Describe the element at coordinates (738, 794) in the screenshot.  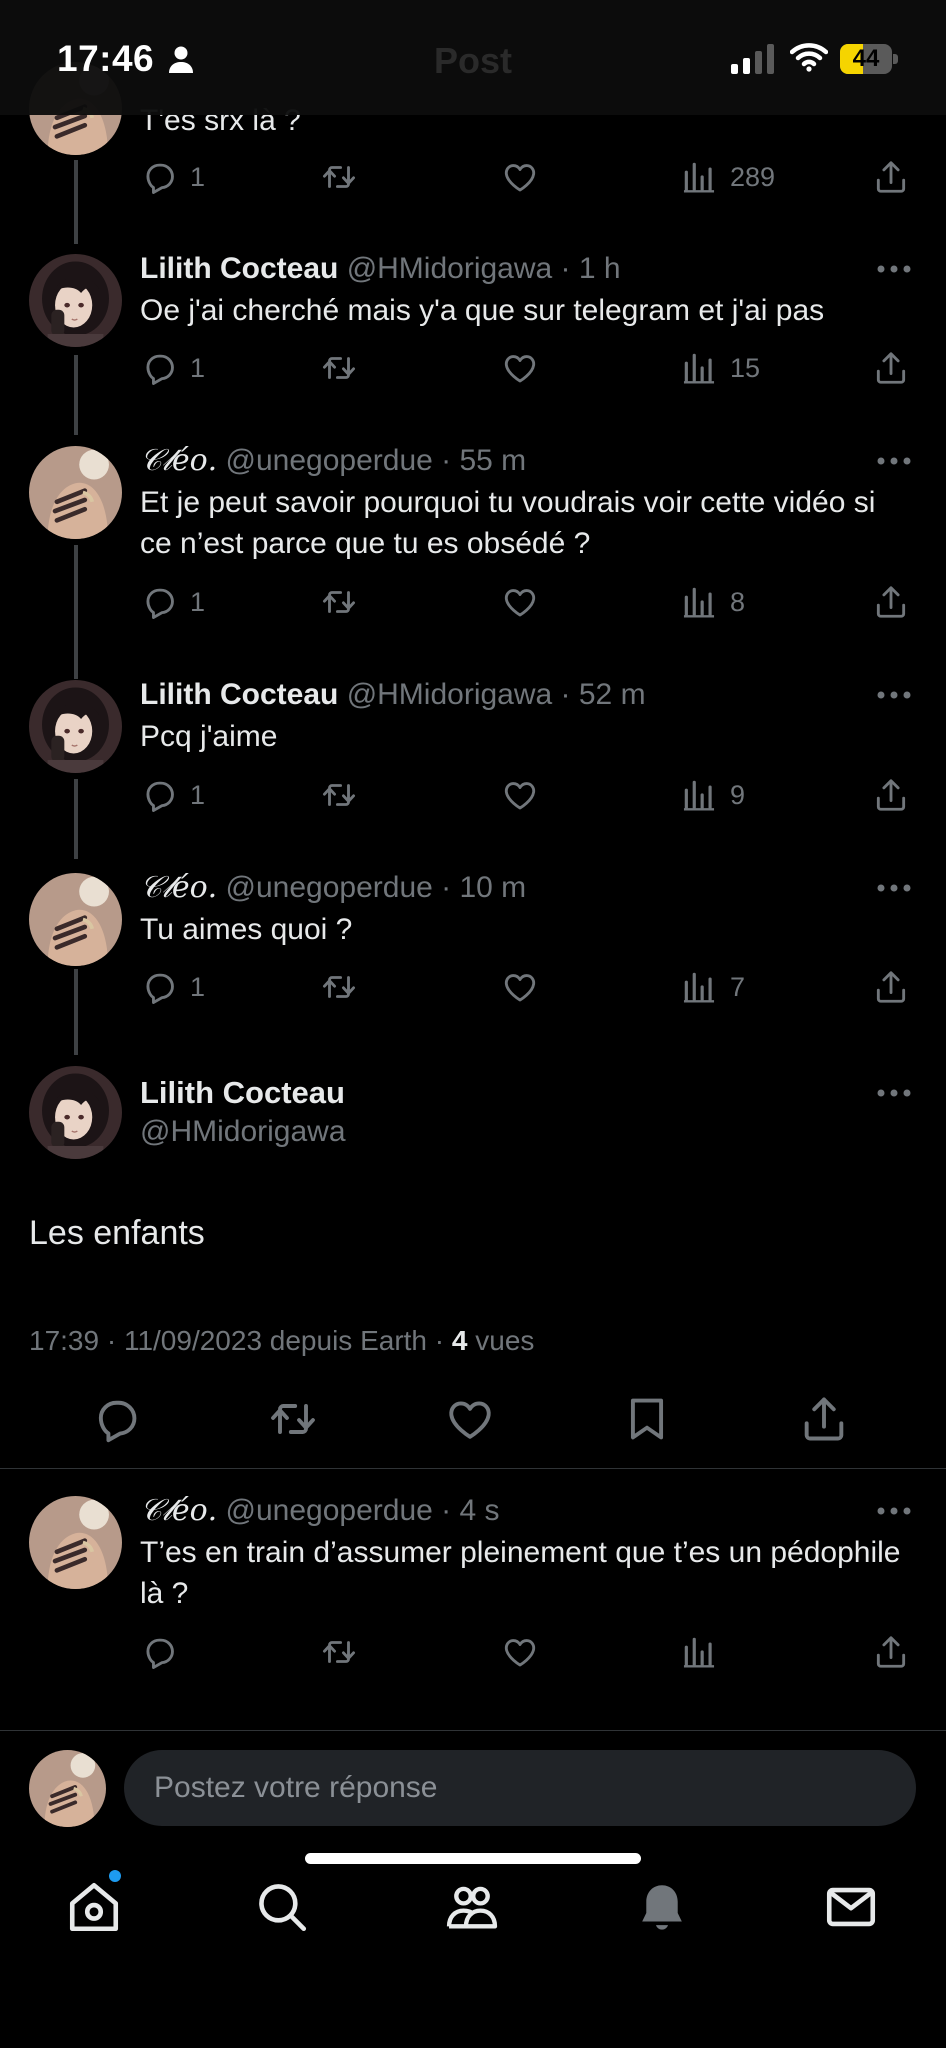
I see `views-count: 9` at that location.